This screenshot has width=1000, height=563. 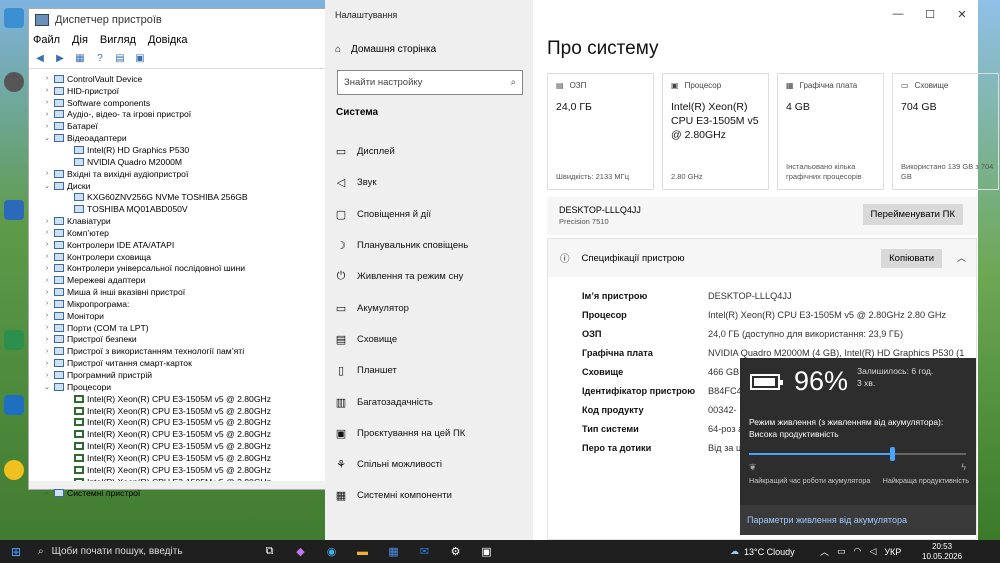 I want to click on settings-nav-item: ▭ Акумулятор, so click(x=429, y=307).